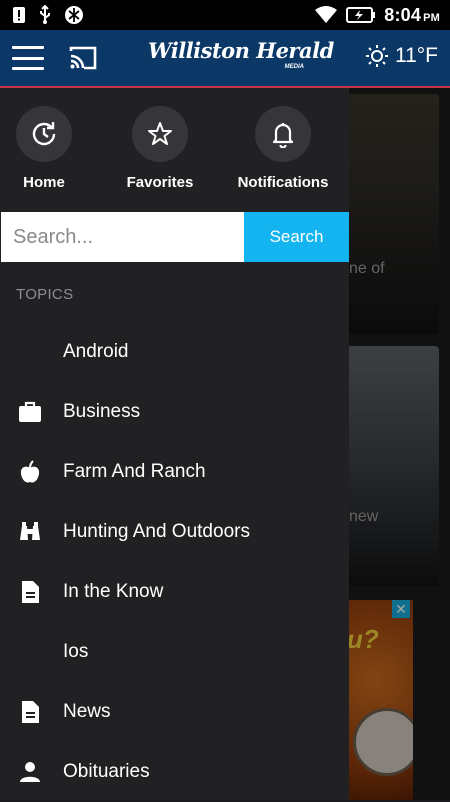 The height and width of the screenshot is (802, 450). I want to click on logo: Williston Herald MEDIA, so click(241, 58).